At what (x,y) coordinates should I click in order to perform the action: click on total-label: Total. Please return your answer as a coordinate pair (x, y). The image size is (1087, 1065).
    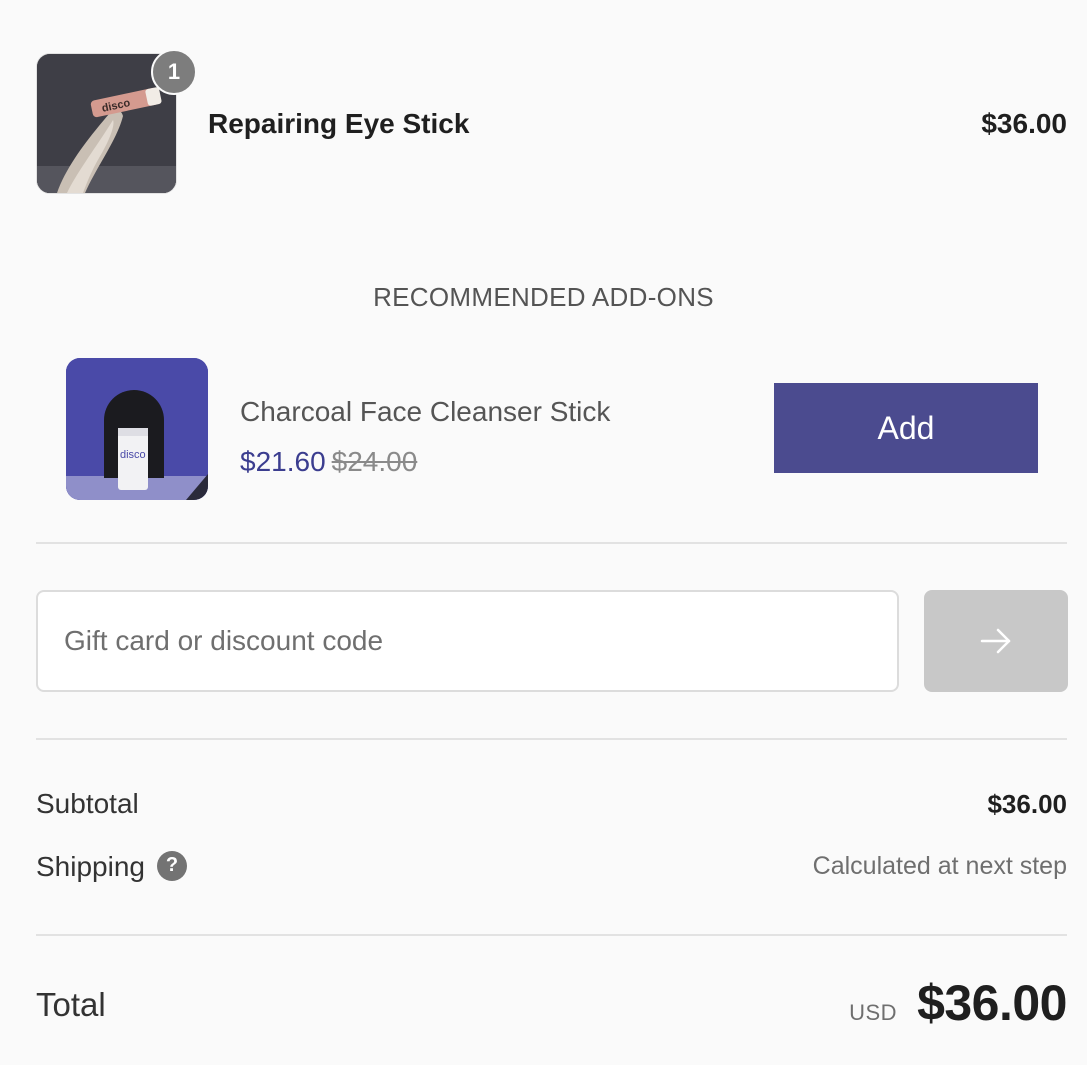
    Looking at the image, I should click on (71, 1004).